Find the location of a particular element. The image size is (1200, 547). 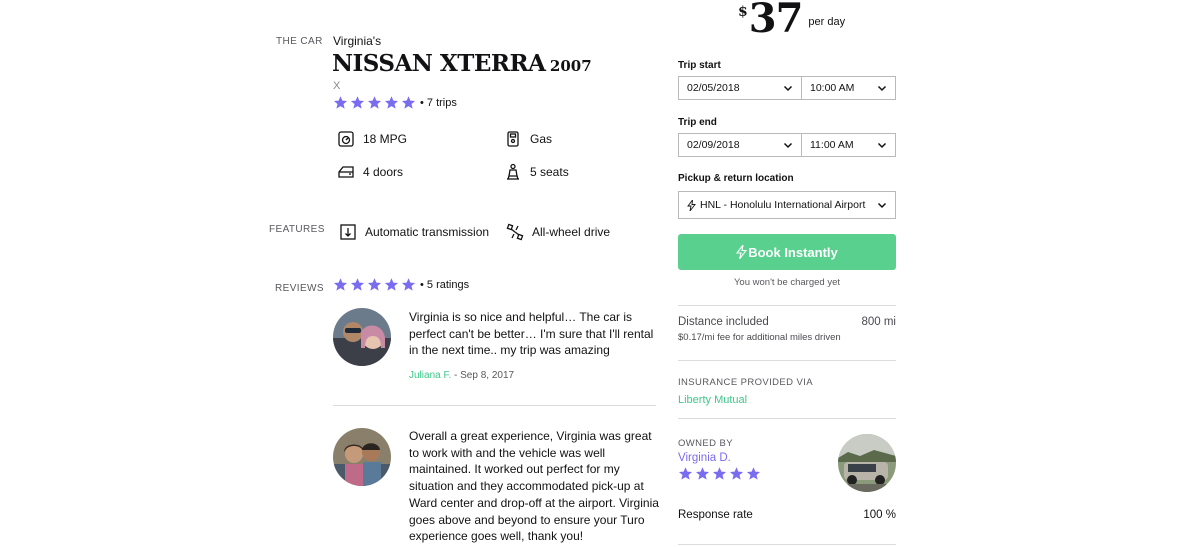

trip-end-label: Trip end is located at coordinates (697, 122).